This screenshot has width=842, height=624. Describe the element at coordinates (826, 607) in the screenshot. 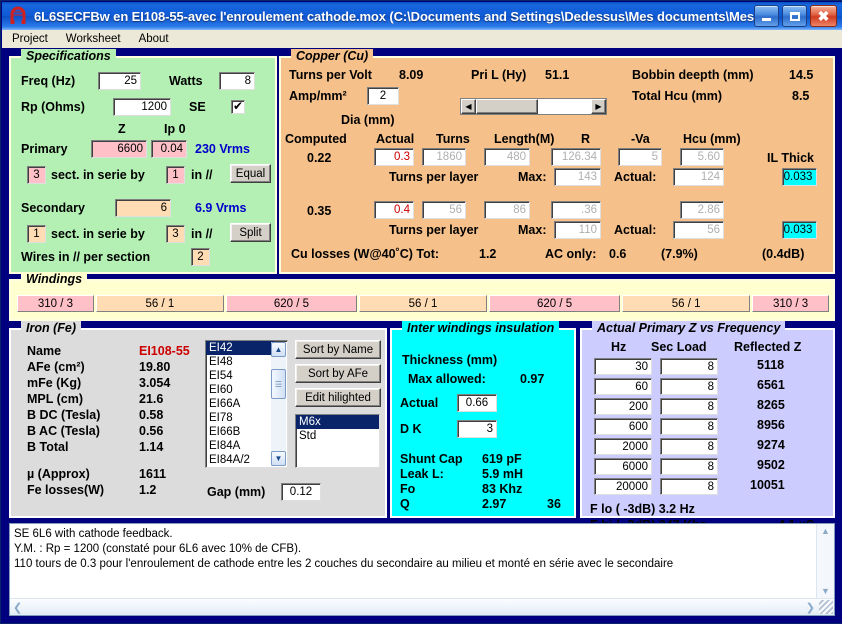

I see `resize-grip` at that location.